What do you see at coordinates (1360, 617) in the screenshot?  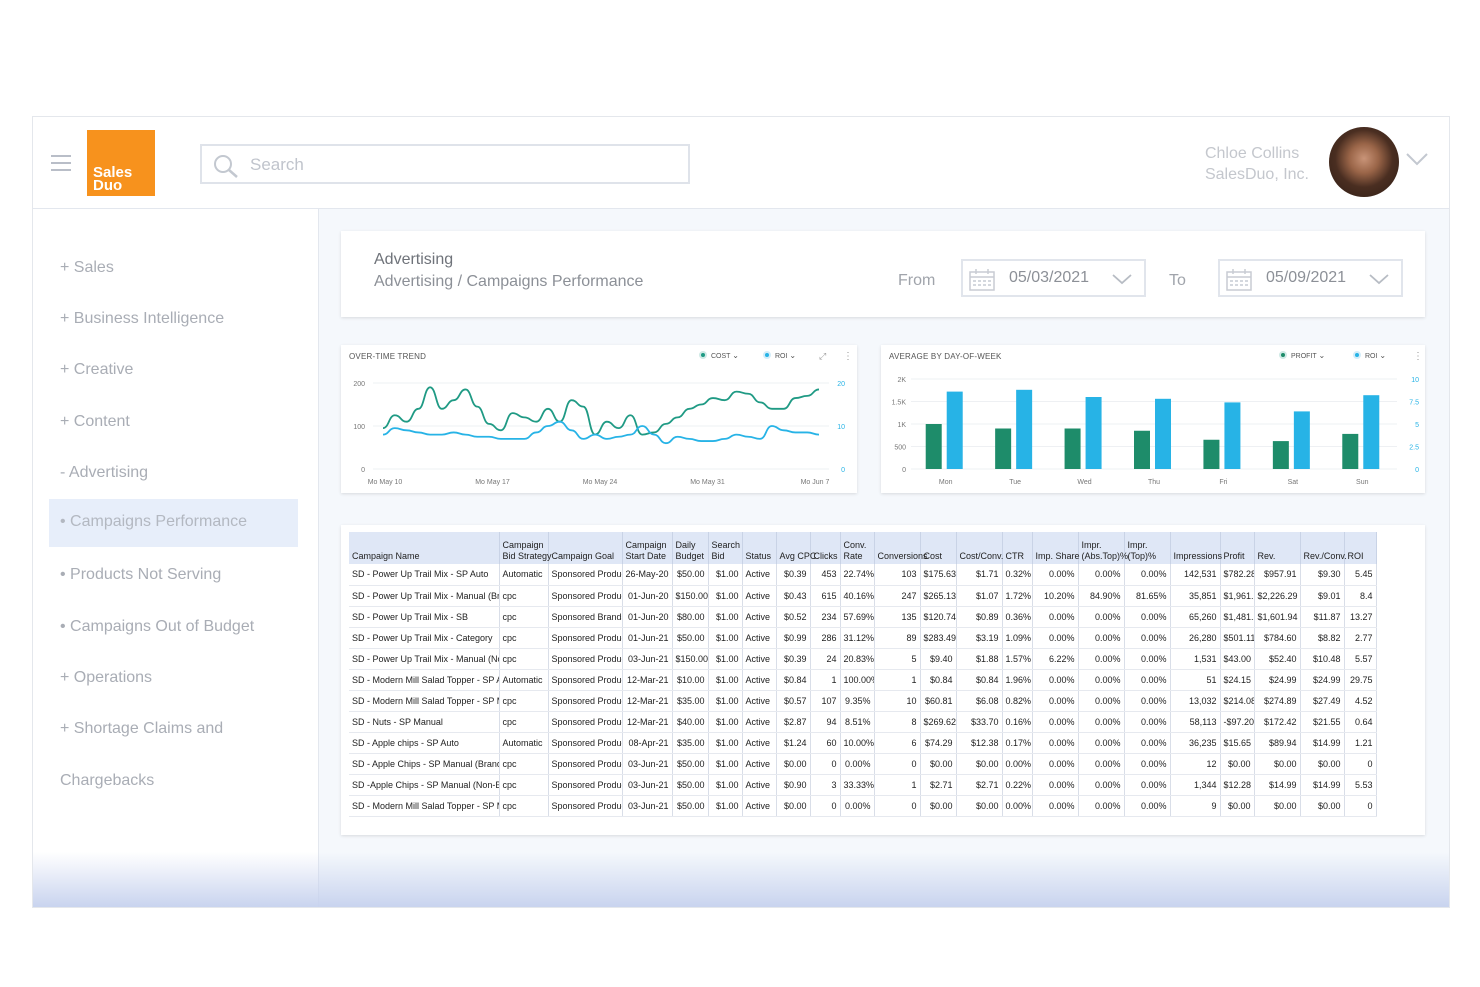 I see `table-cell: 13.27` at bounding box center [1360, 617].